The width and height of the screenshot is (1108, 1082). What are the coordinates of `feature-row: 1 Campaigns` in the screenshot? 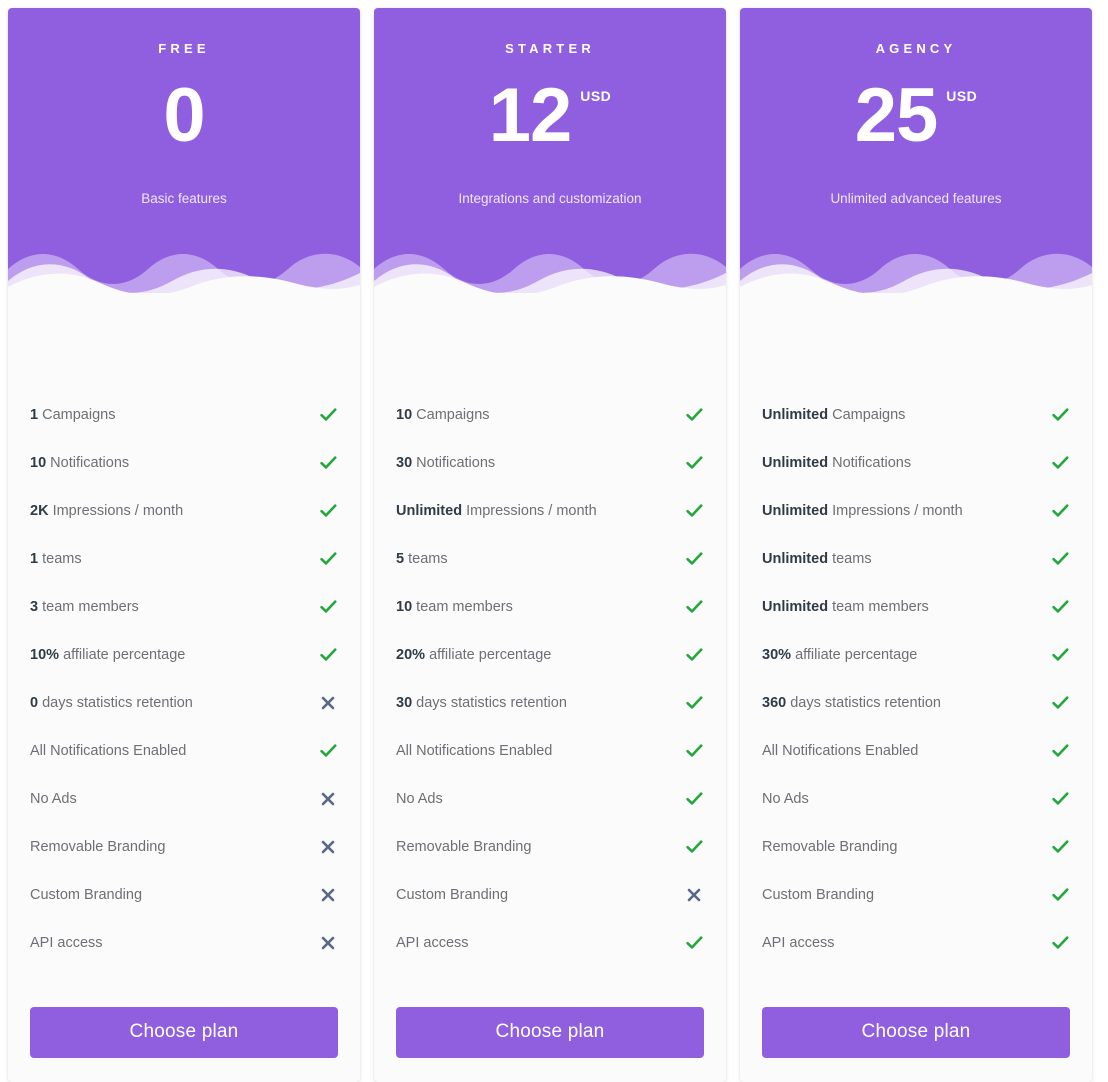 It's located at (184, 415).